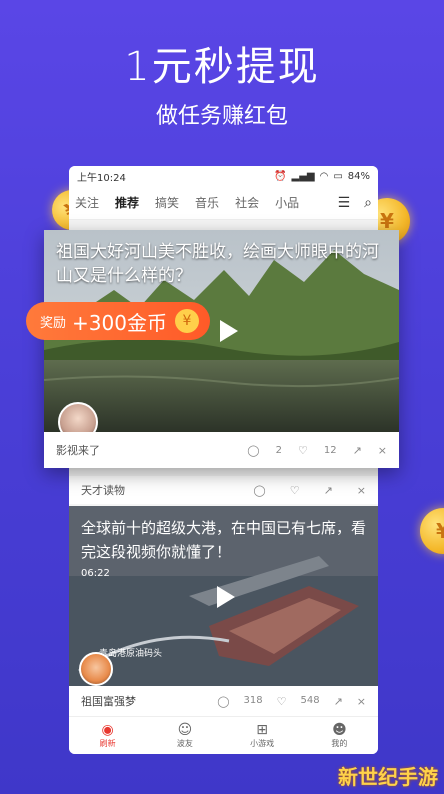  What do you see at coordinates (339, 730) in the screenshot?
I see `smile-icon: ☻` at bounding box center [339, 730].